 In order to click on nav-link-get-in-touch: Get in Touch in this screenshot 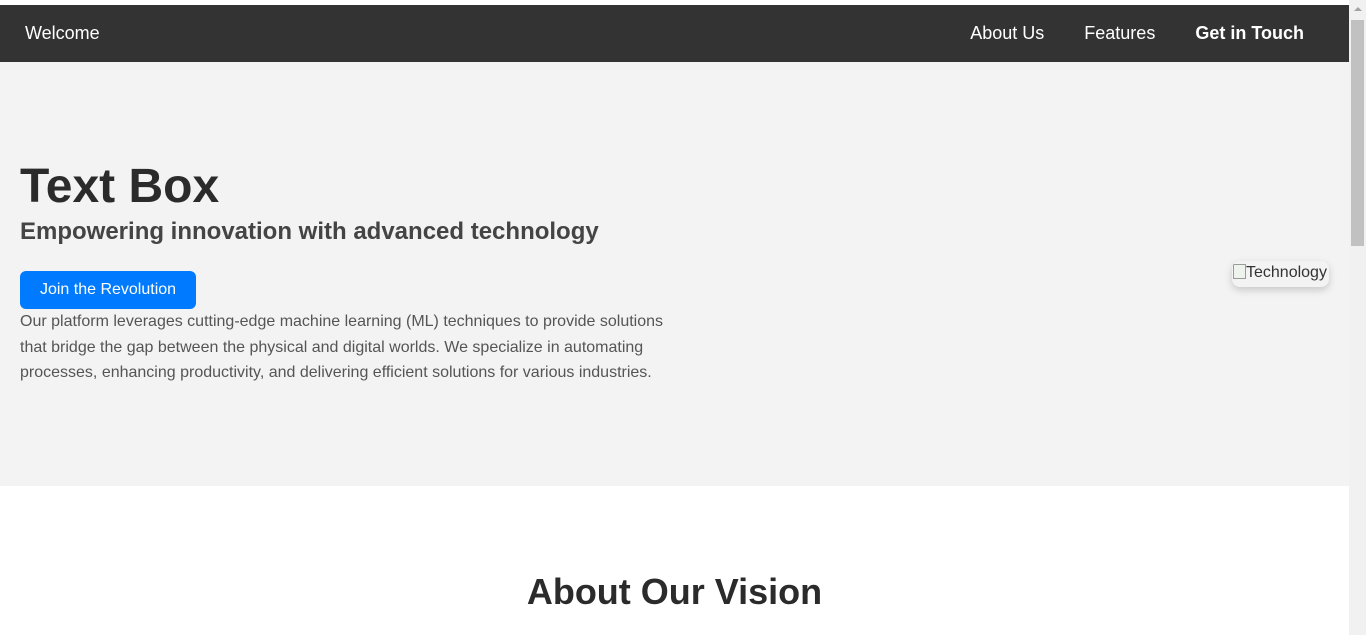, I will do `click(1249, 33)`.